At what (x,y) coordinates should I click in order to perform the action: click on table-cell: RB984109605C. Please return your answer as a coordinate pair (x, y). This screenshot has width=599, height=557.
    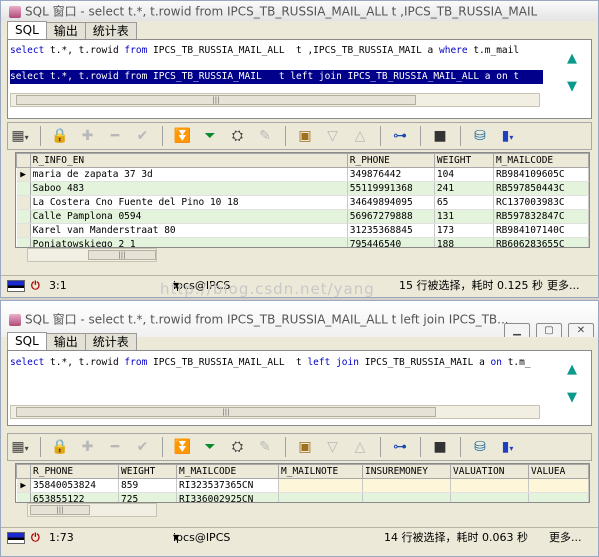
    Looking at the image, I should click on (541, 174).